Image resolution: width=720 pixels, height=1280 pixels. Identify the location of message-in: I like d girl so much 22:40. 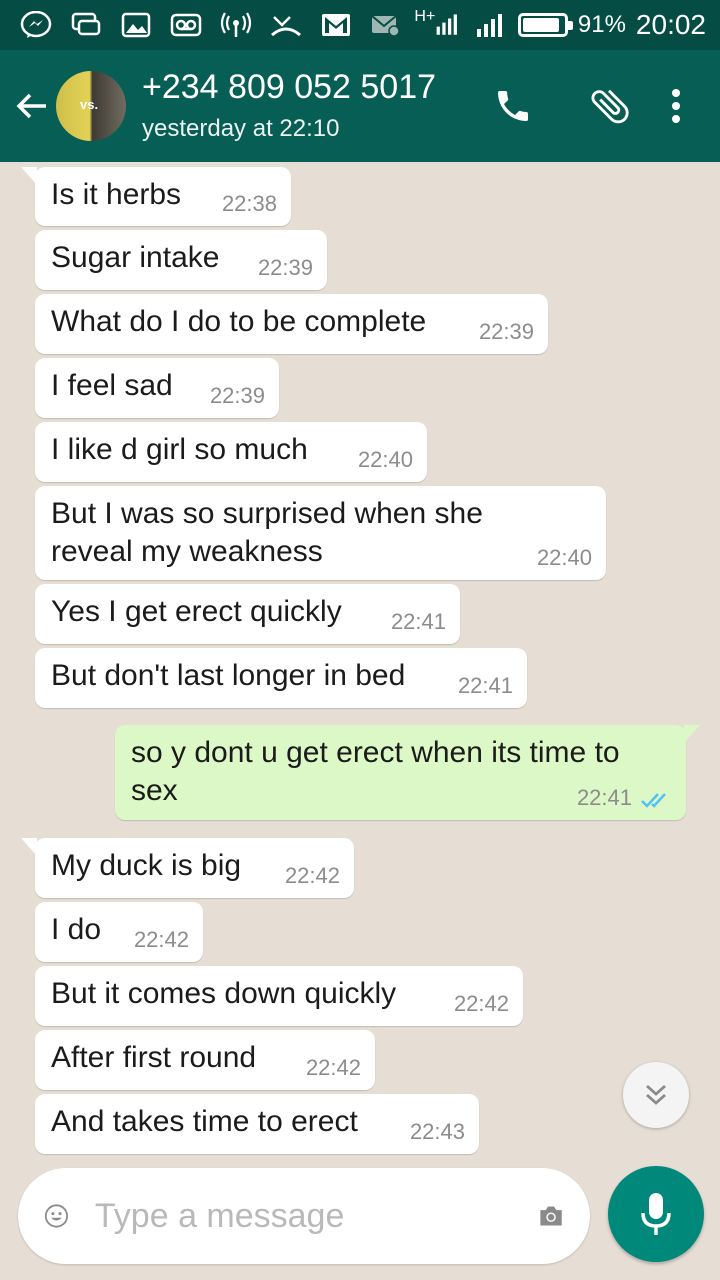
(231, 452).